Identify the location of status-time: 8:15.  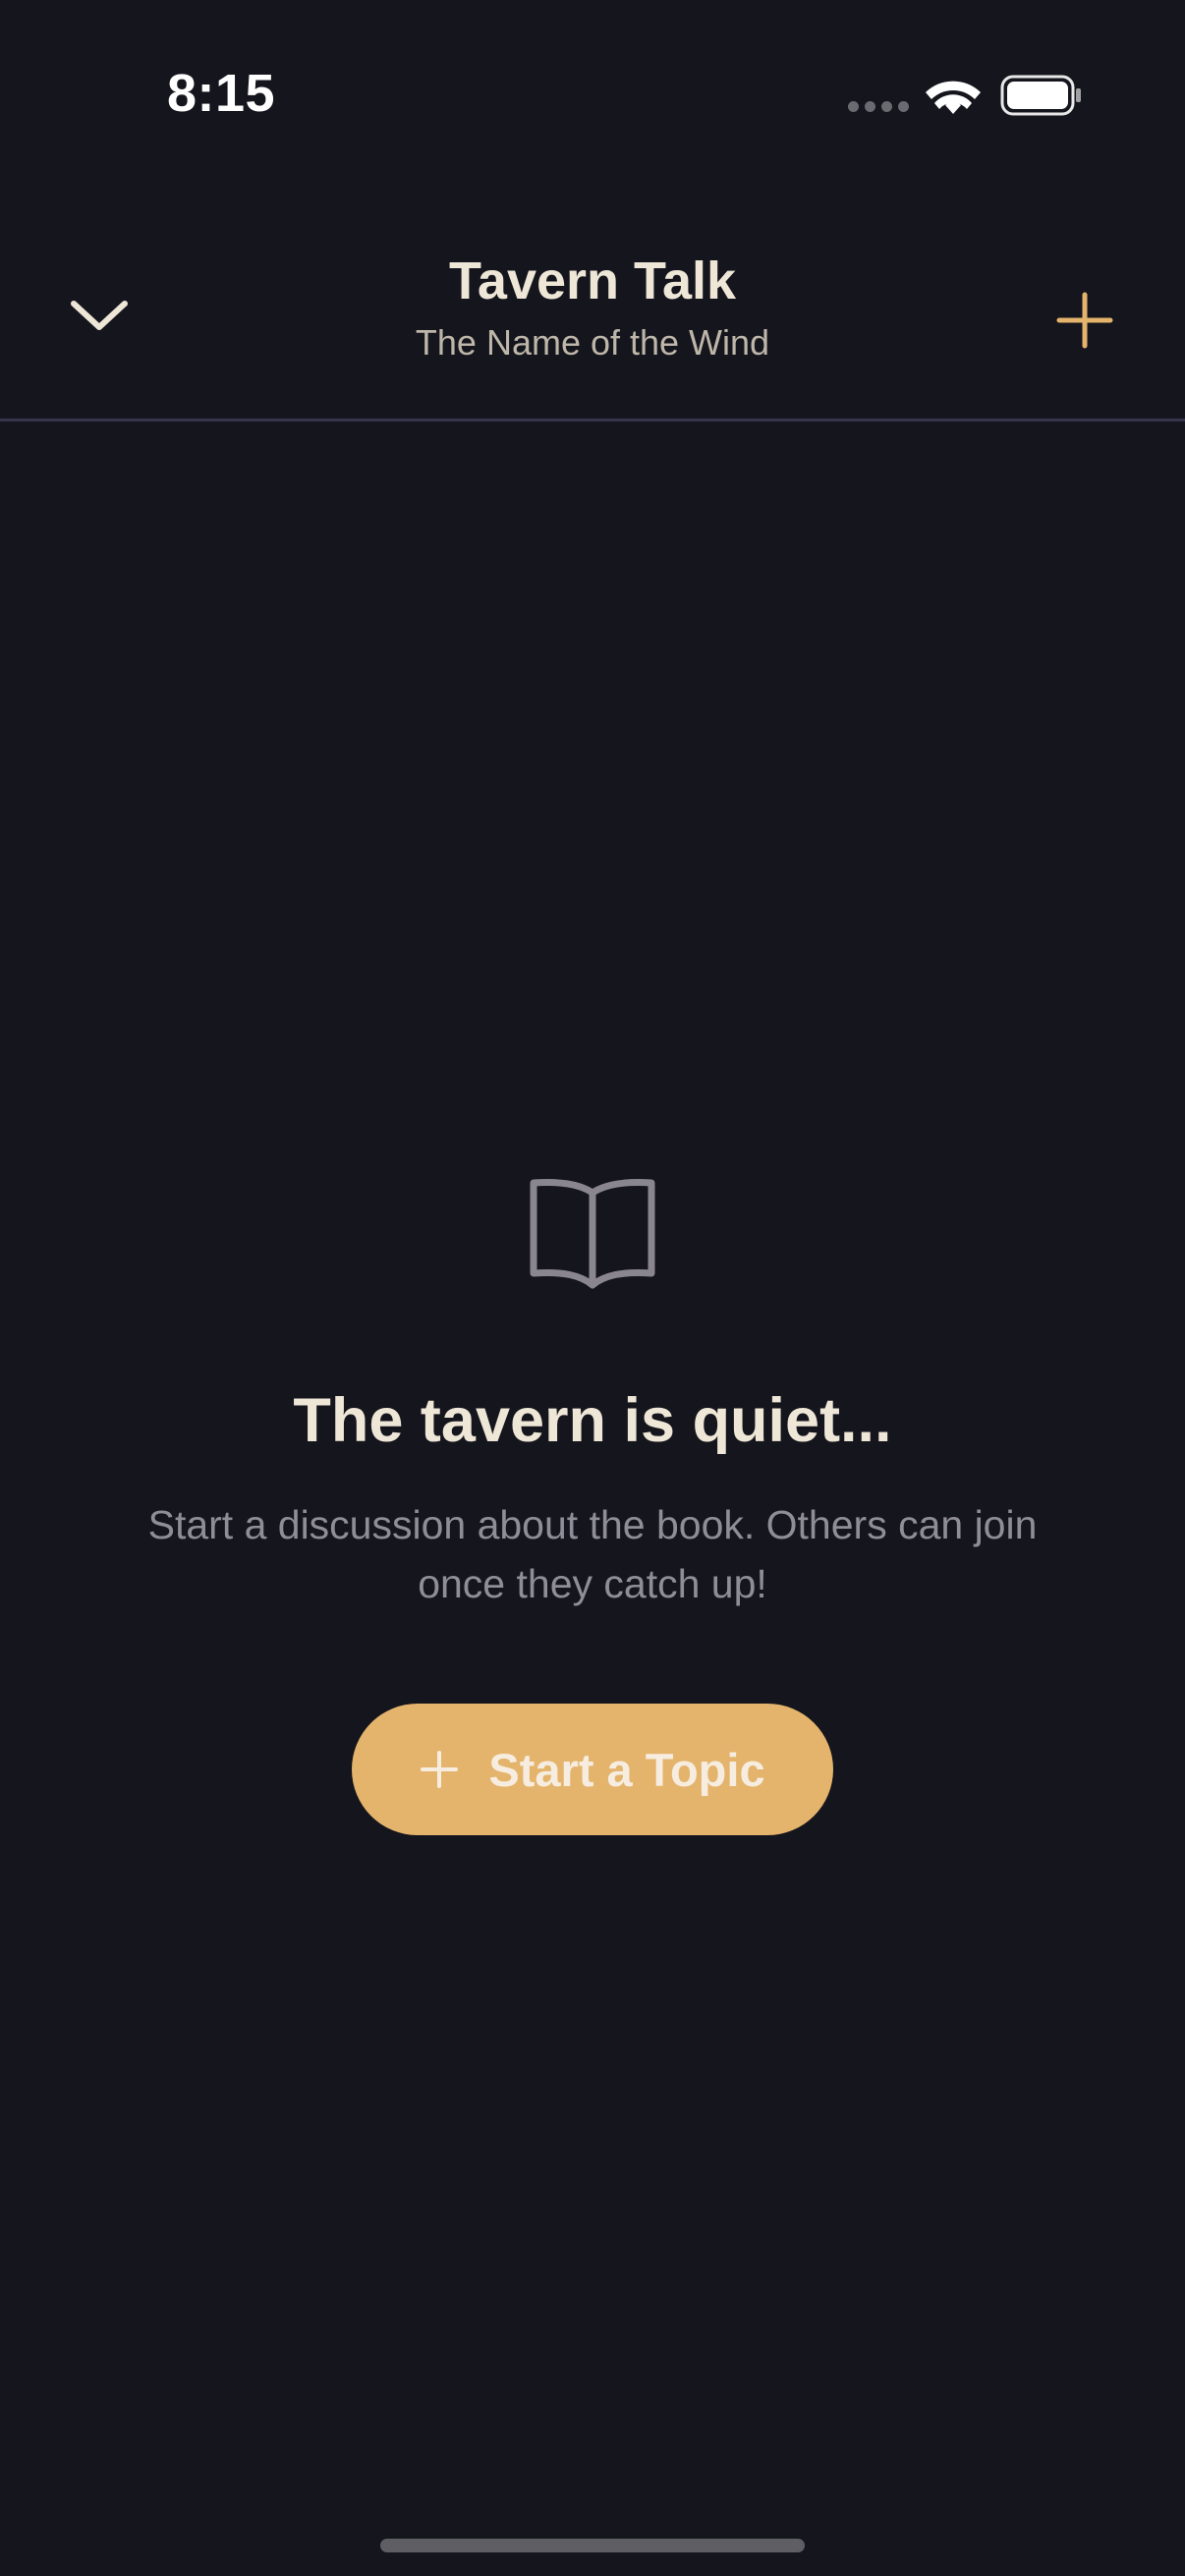
(222, 93).